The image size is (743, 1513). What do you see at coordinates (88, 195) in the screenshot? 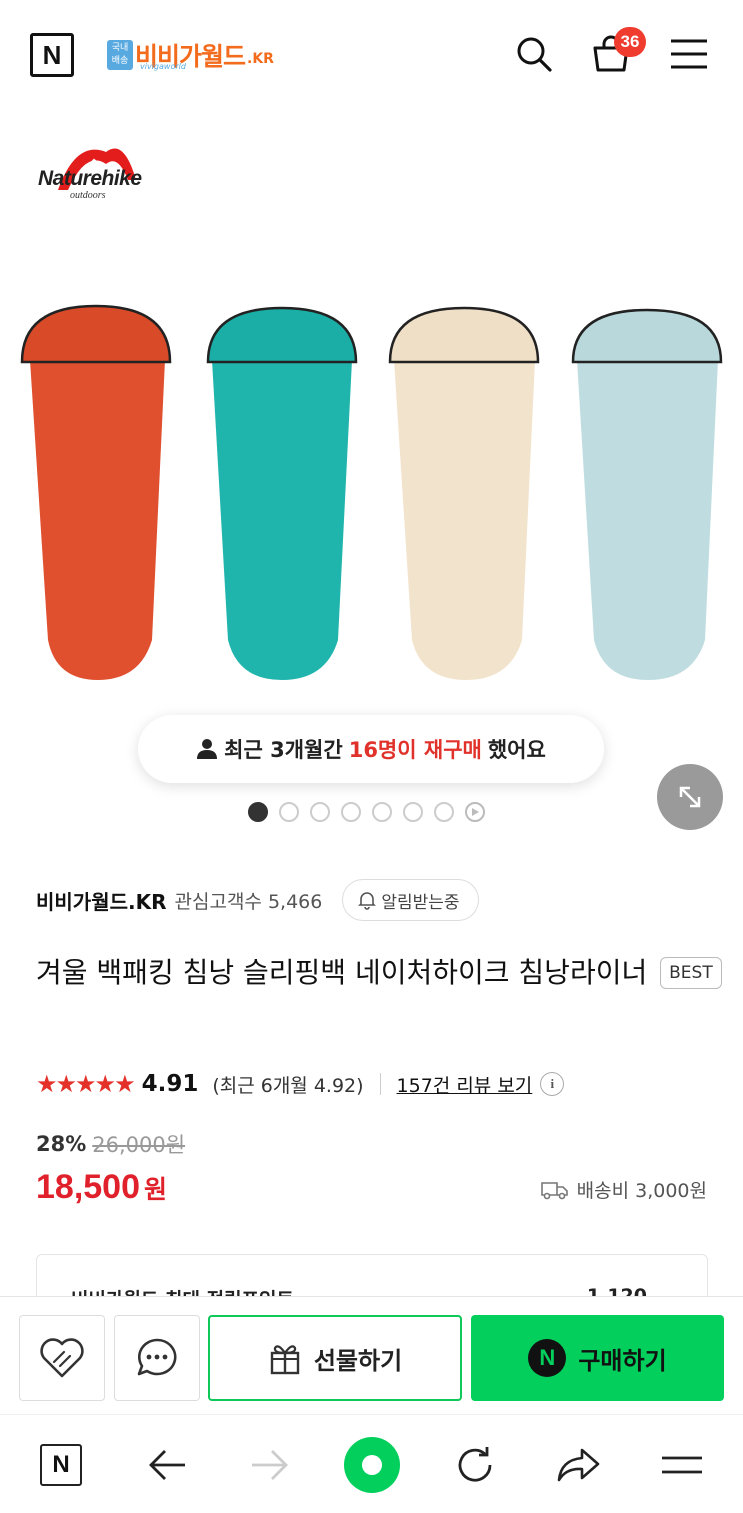
I see `brand-sub: outdoors` at bounding box center [88, 195].